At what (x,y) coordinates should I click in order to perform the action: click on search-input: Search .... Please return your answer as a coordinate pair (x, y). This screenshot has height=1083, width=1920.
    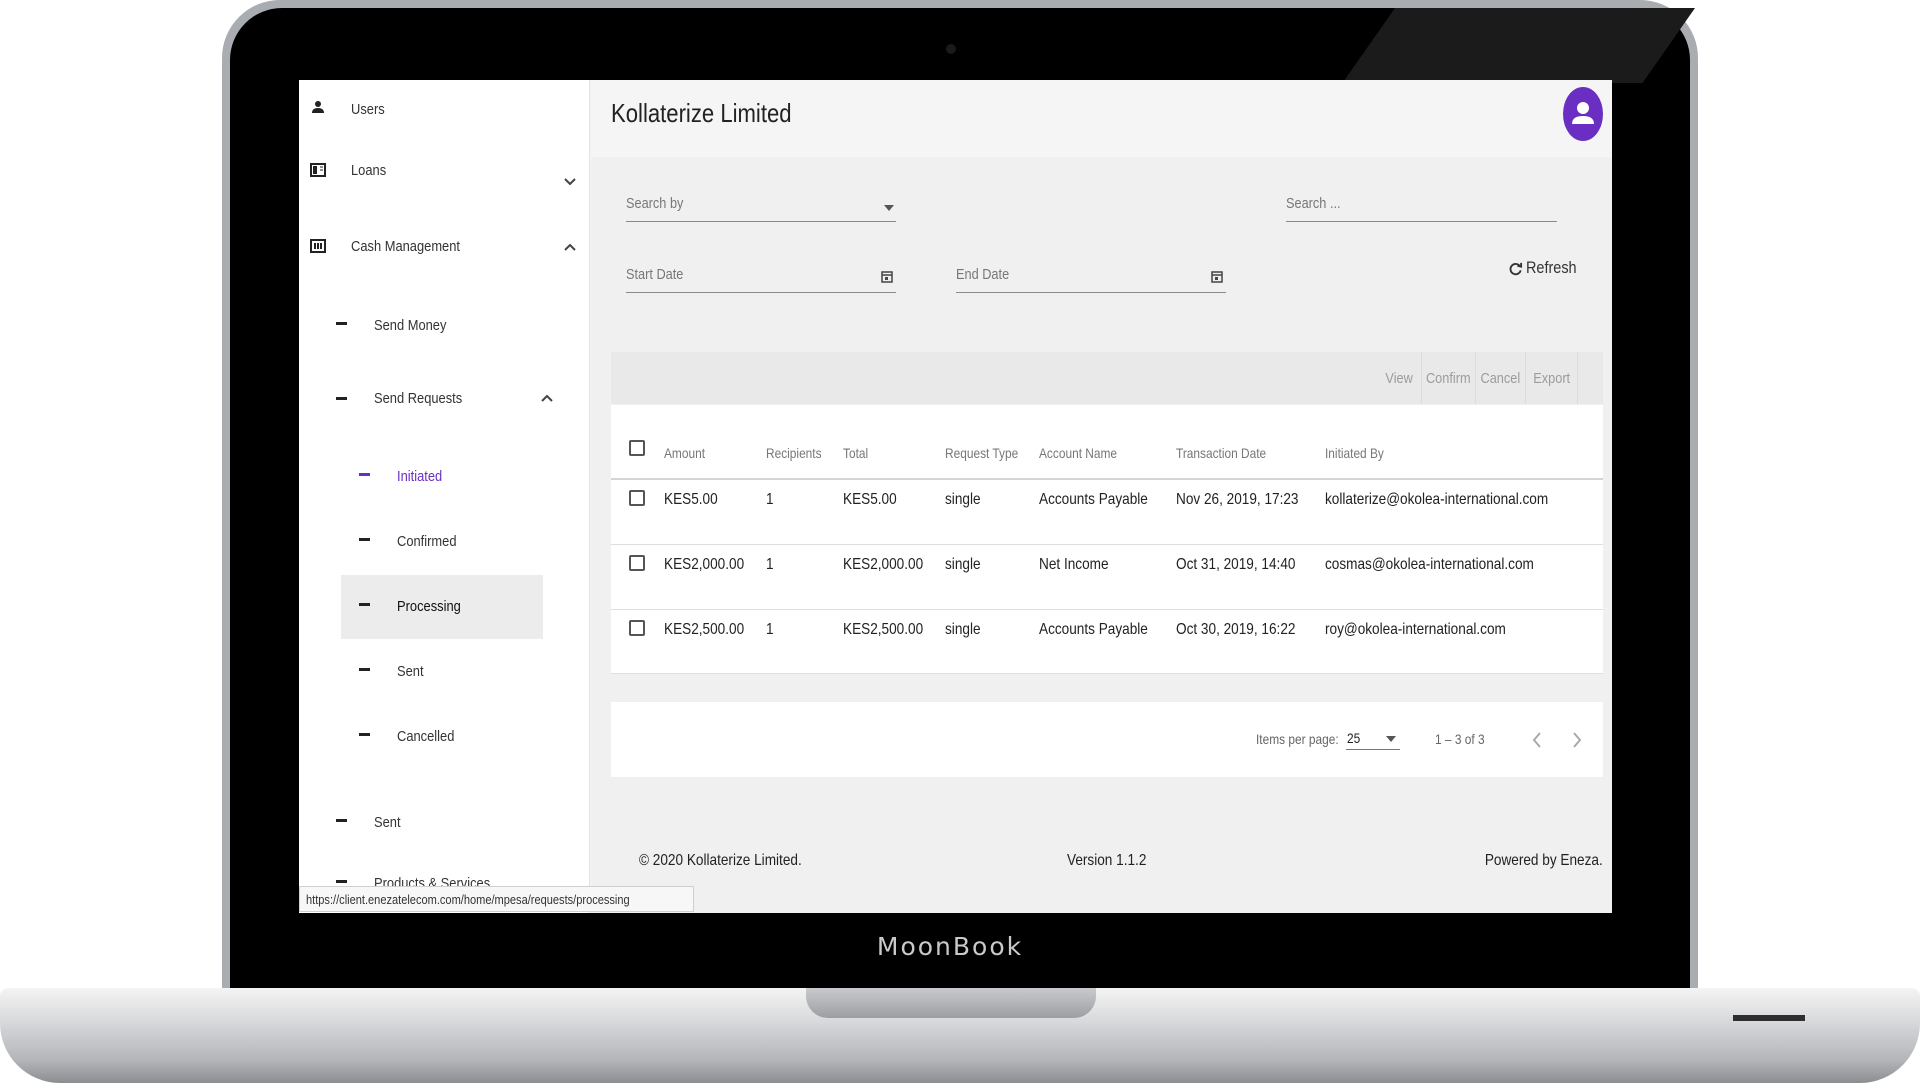
    Looking at the image, I should click on (1421, 208).